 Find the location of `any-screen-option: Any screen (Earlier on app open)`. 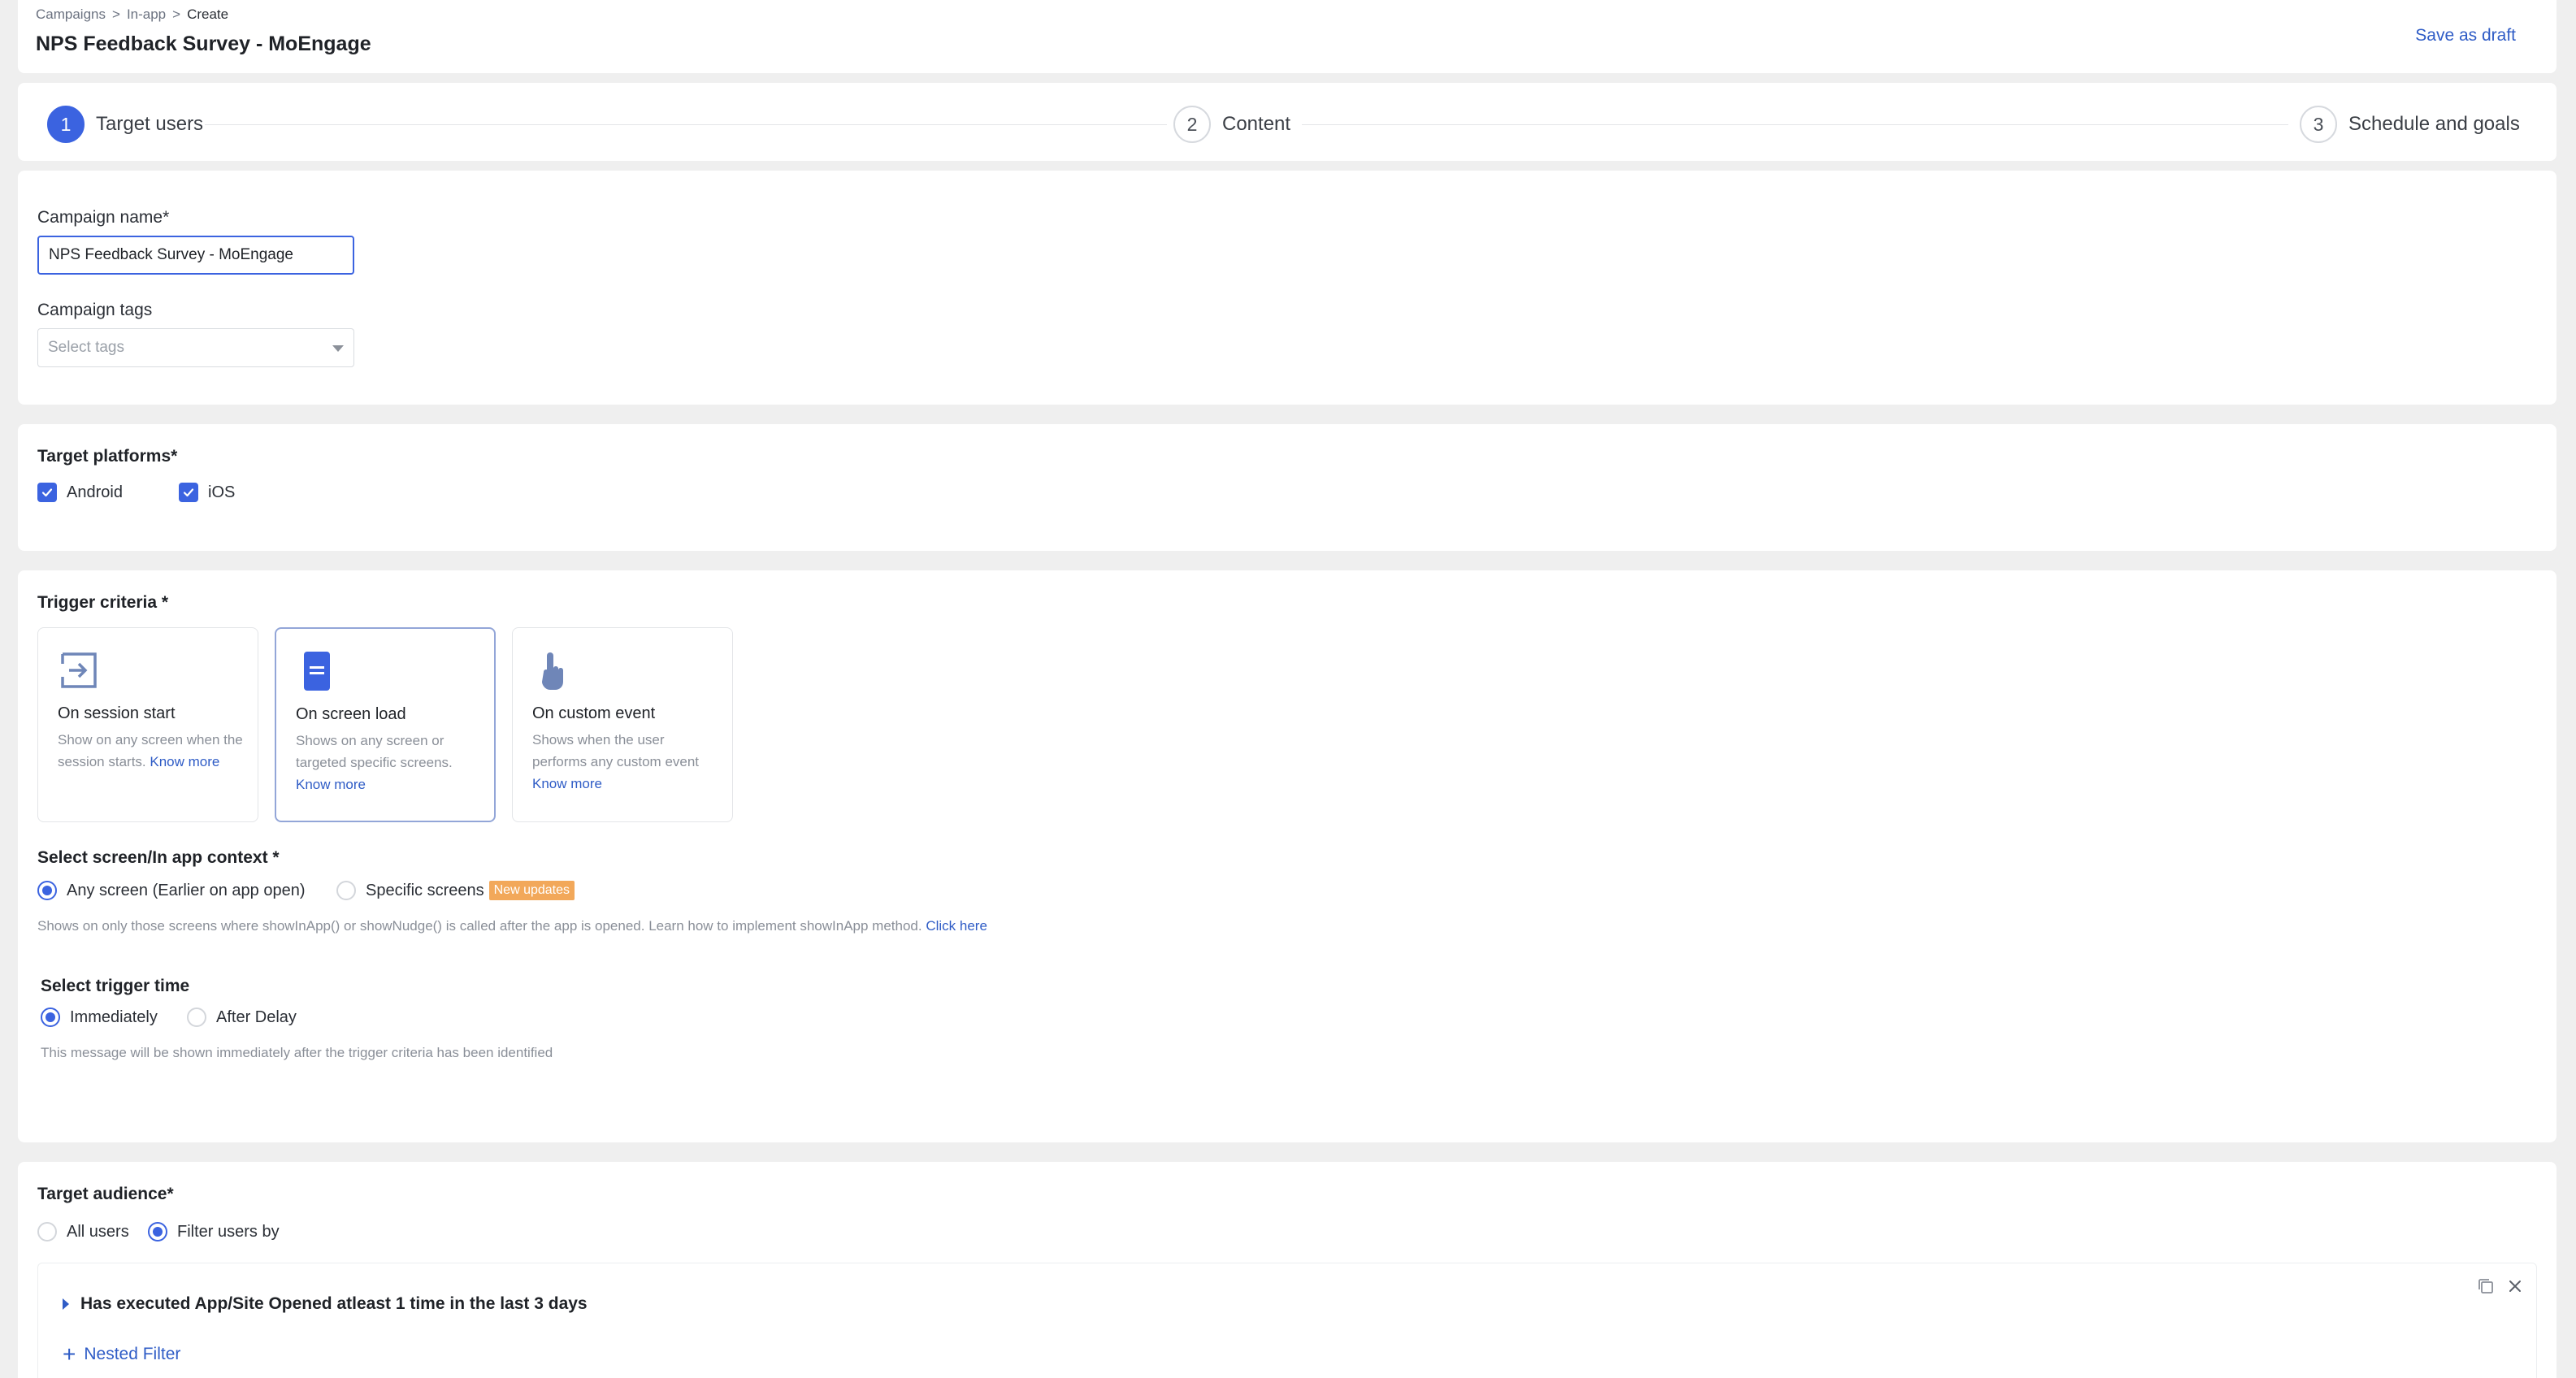

any-screen-option: Any screen (Earlier on app open) is located at coordinates (171, 890).